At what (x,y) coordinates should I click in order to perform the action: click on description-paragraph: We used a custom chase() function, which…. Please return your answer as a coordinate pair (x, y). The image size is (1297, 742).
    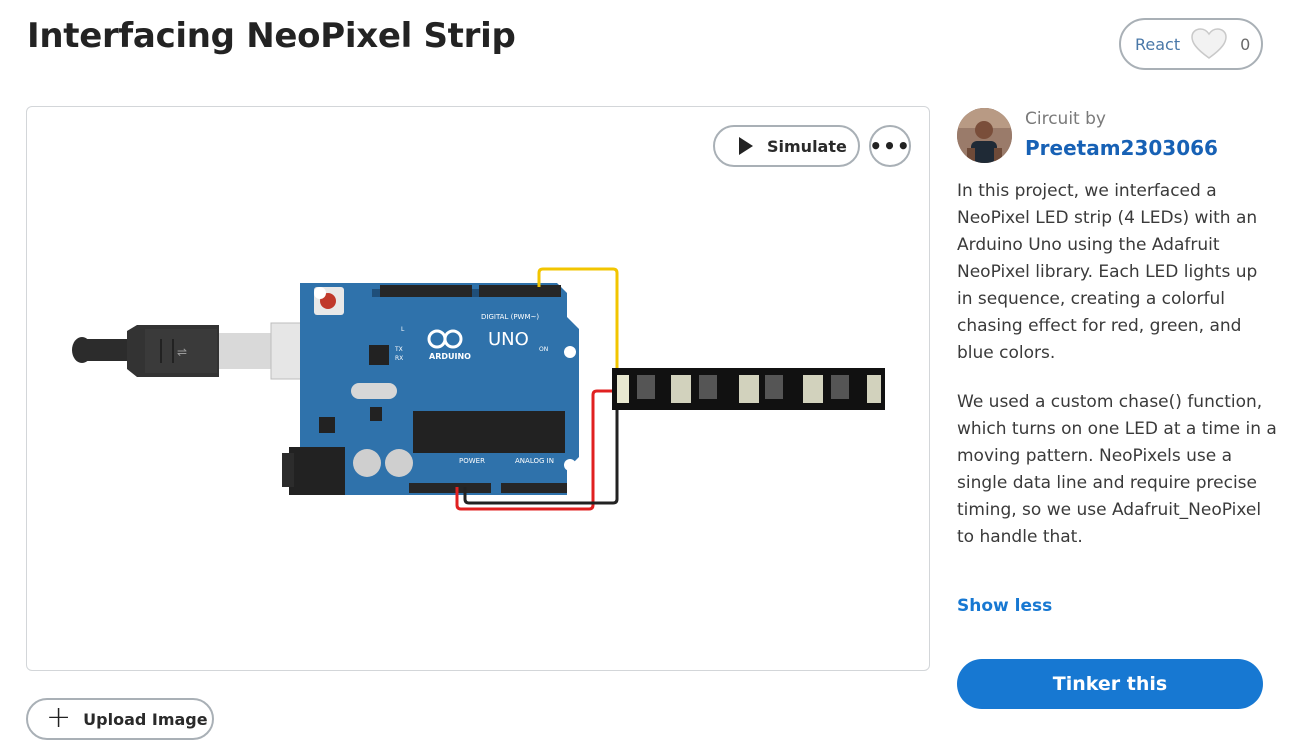
    Looking at the image, I should click on (1117, 469).